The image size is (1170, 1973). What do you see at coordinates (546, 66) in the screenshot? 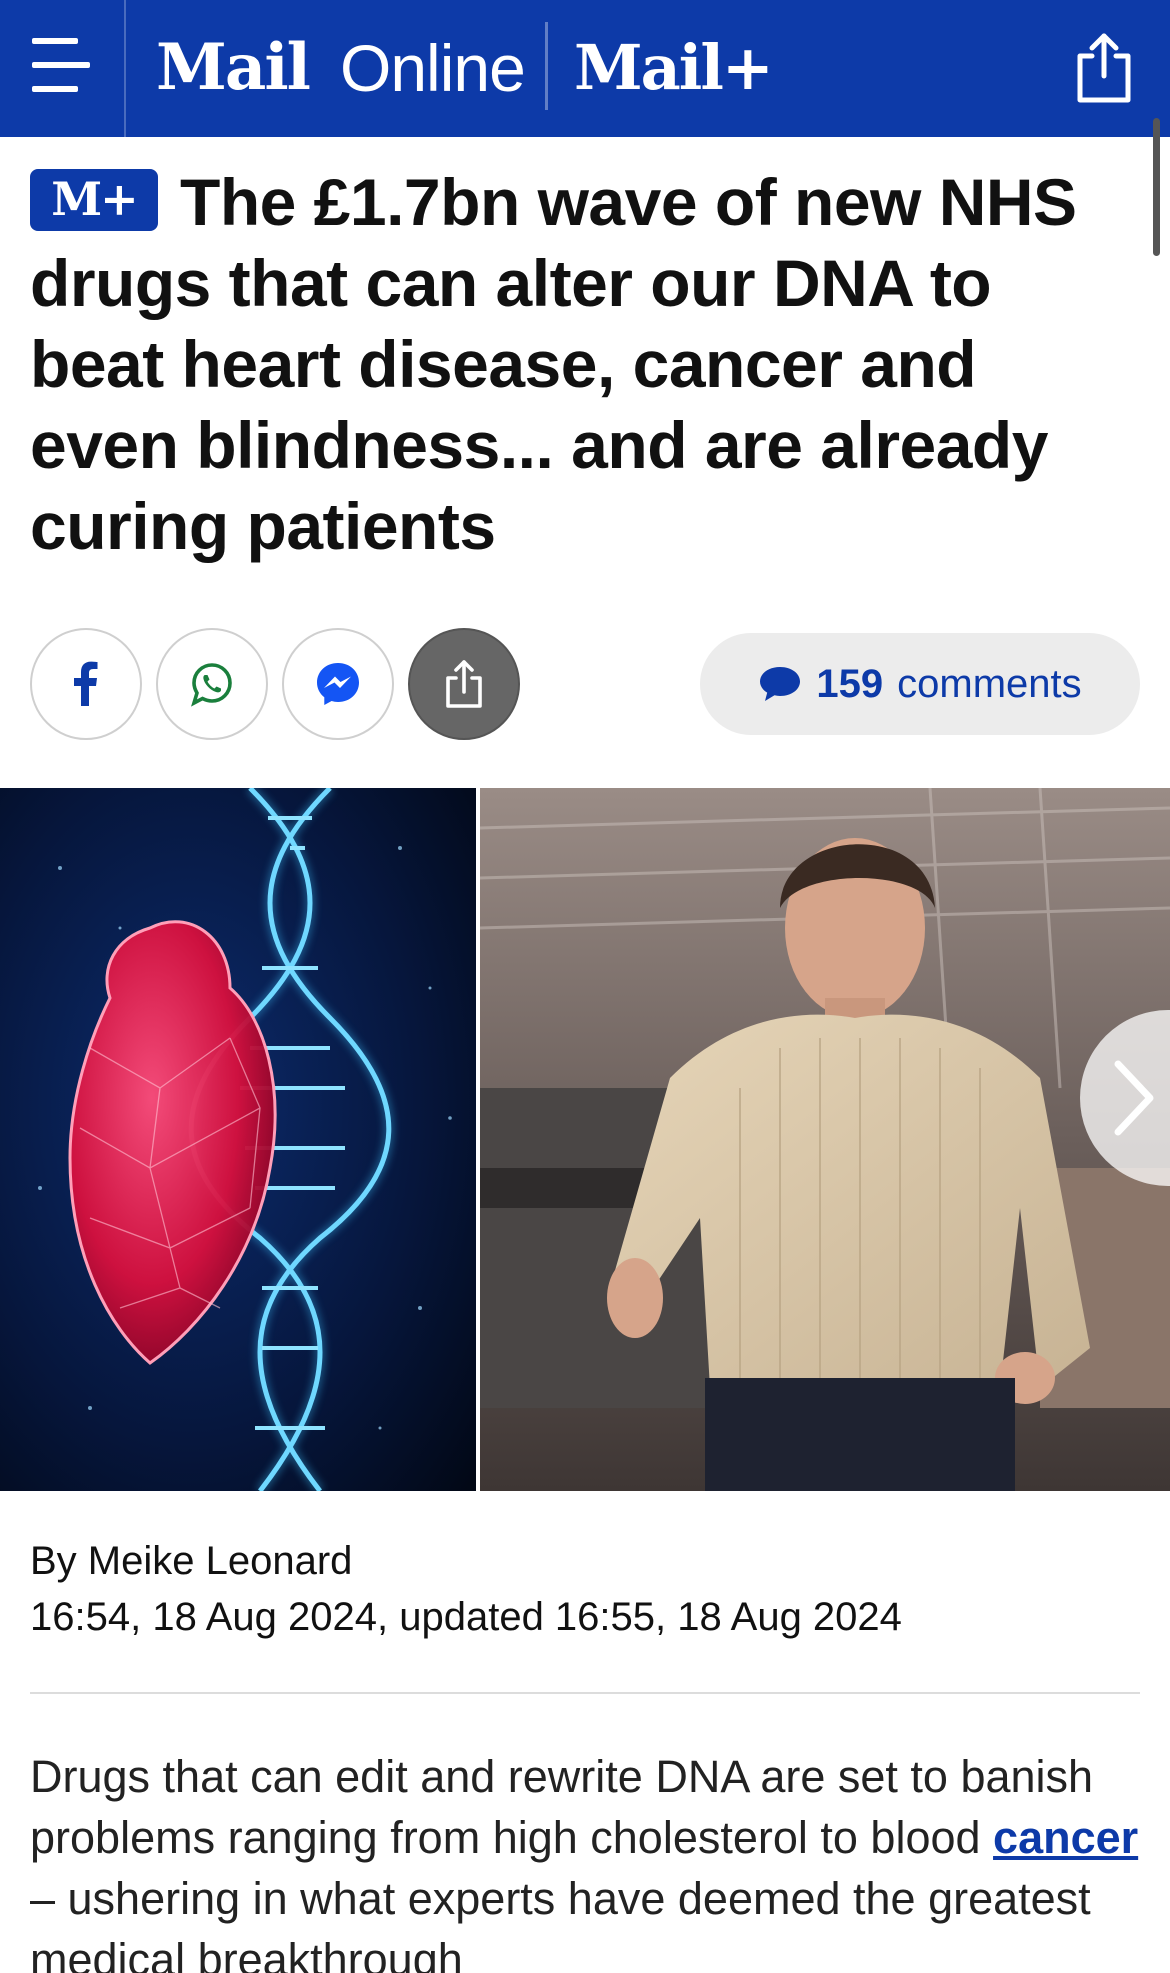
I see `logo-divider` at bounding box center [546, 66].